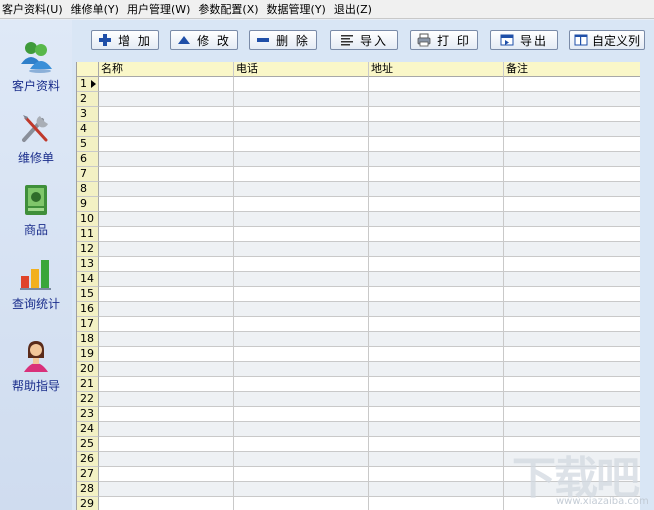 Image resolution: width=654 pixels, height=510 pixels. I want to click on table-row: 21, so click(358, 384).